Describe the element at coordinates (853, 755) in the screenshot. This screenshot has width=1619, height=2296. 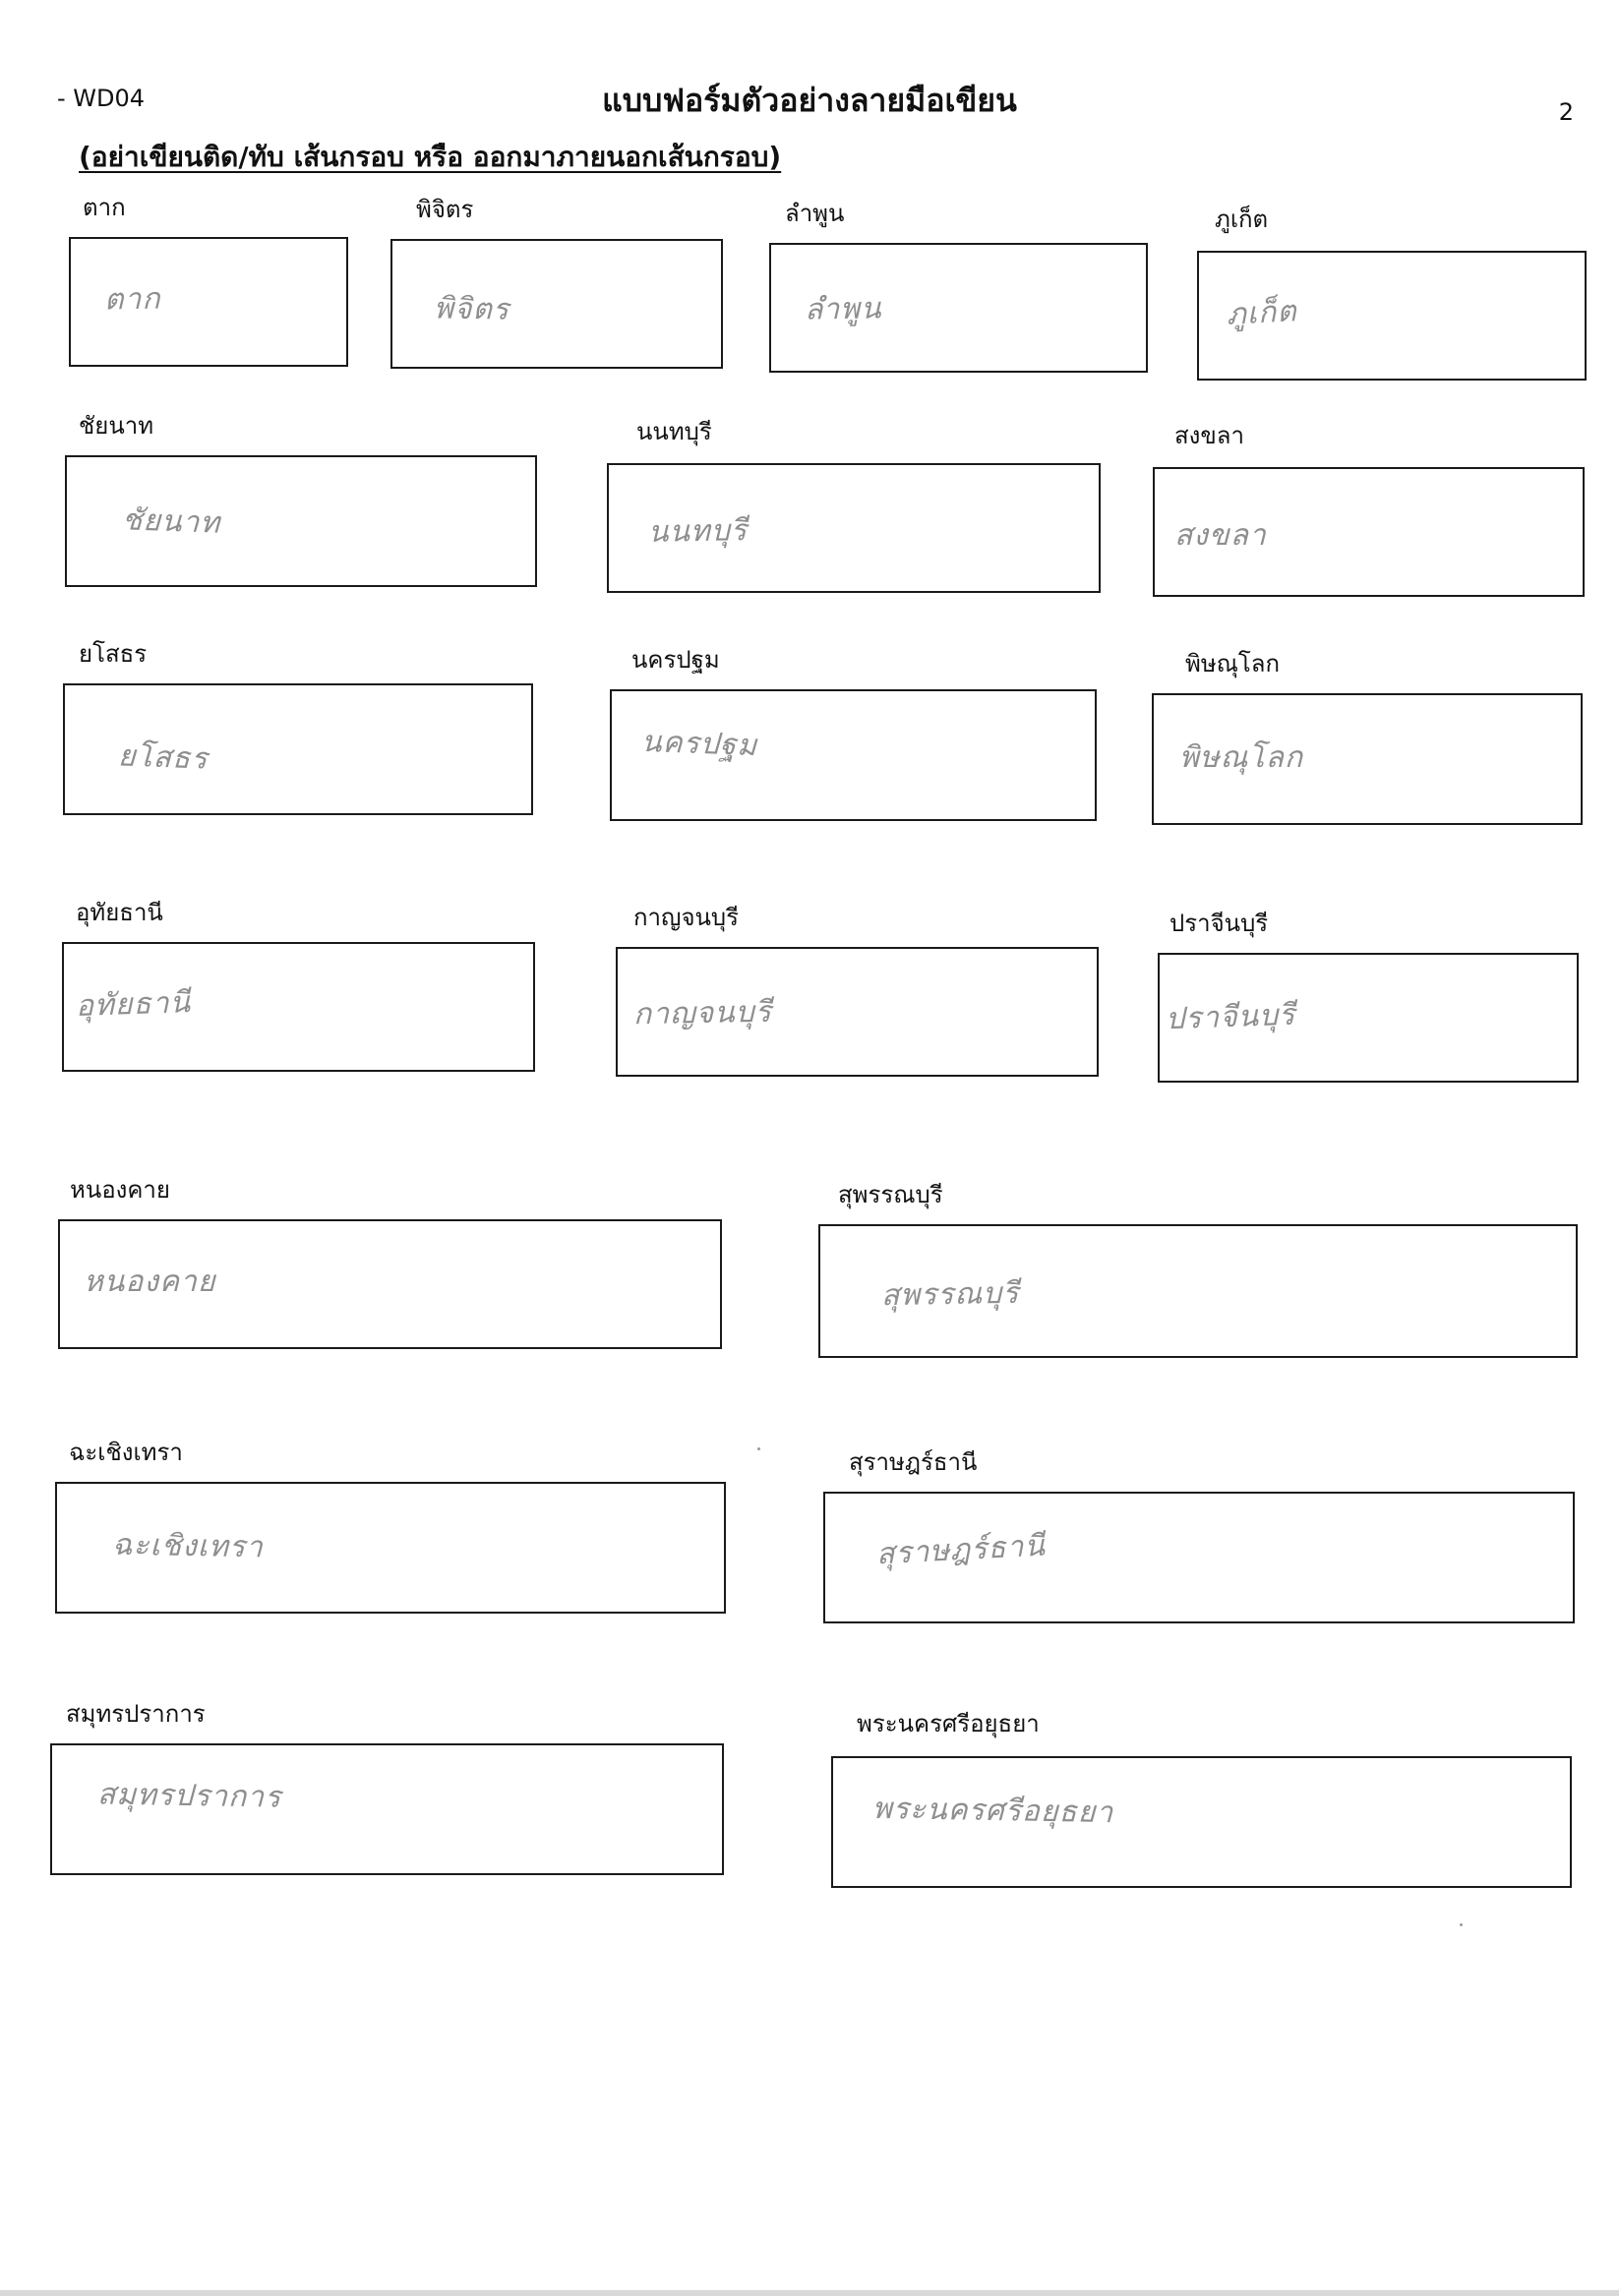
I see `handwriting-box: นครปฐม` at that location.